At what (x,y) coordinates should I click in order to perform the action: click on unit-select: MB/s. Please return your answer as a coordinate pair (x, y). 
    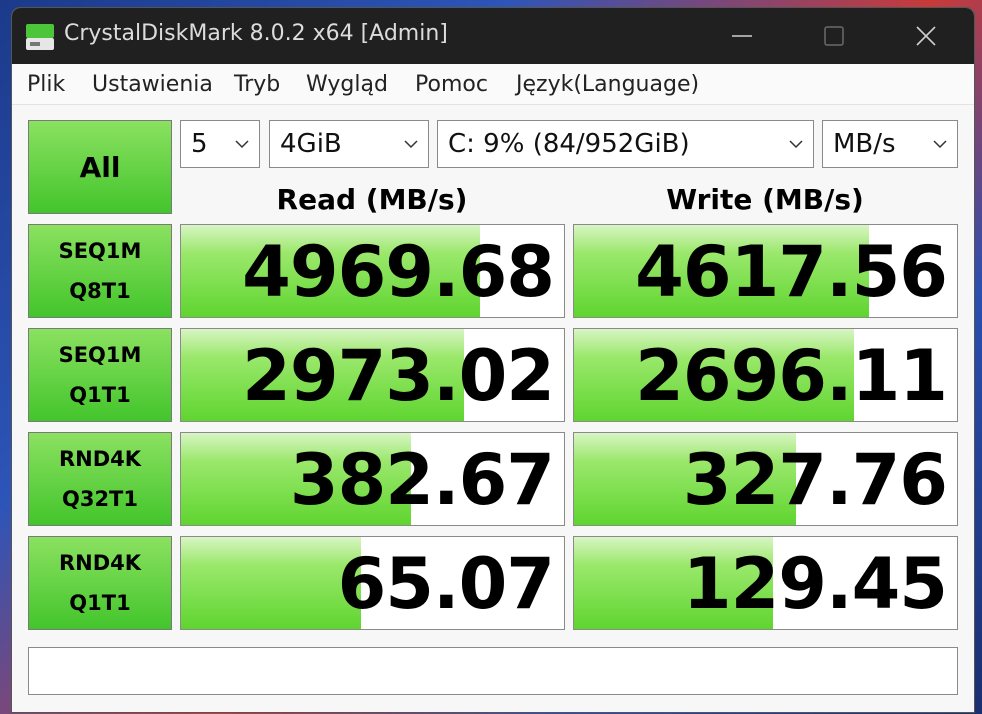
    Looking at the image, I should click on (890, 144).